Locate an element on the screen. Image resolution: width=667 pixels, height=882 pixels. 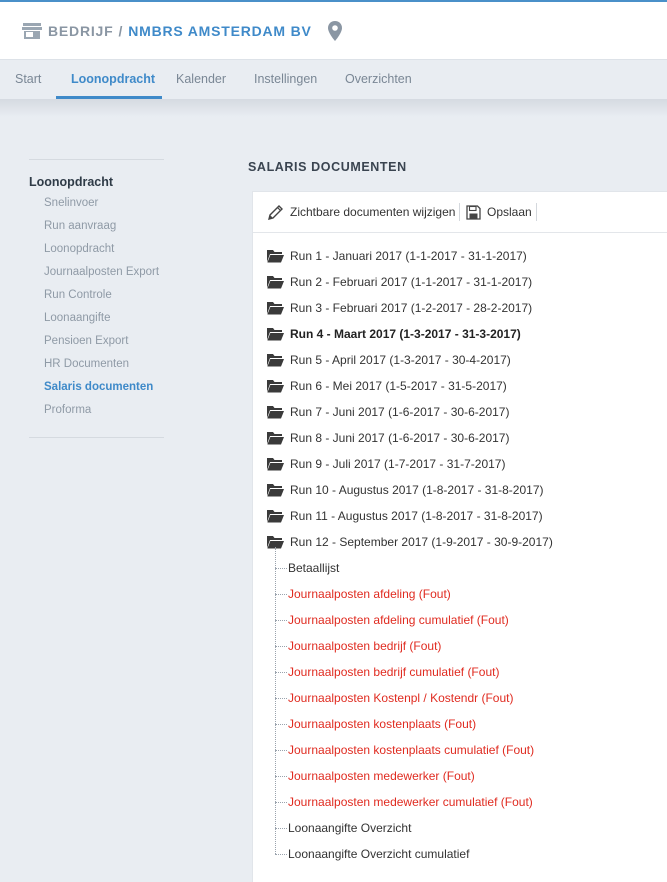
document-label: Journaalposten bedrijf (Fout) is located at coordinates (365, 646).